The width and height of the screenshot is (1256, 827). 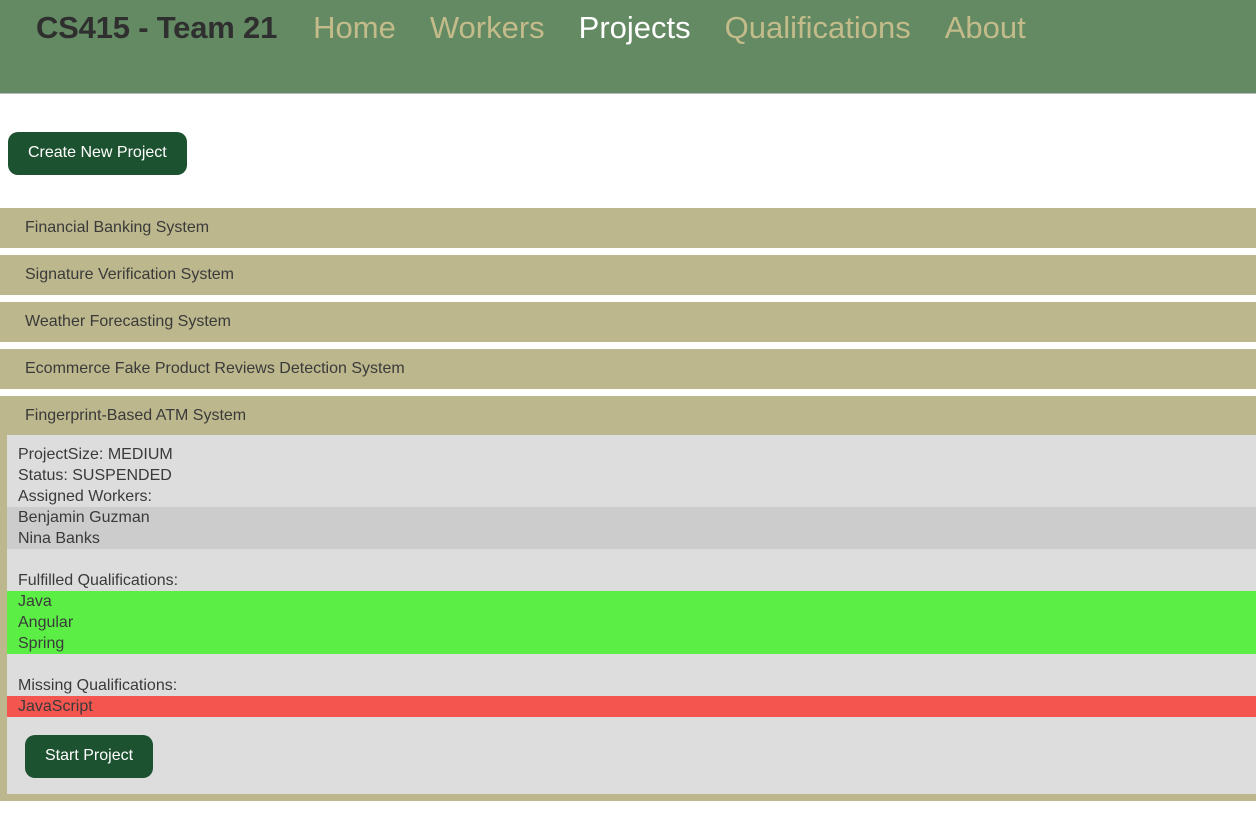 What do you see at coordinates (628, 415) in the screenshot?
I see `project-header-fingerprint-based-atm-system: Fingerprint-Based ATM System` at bounding box center [628, 415].